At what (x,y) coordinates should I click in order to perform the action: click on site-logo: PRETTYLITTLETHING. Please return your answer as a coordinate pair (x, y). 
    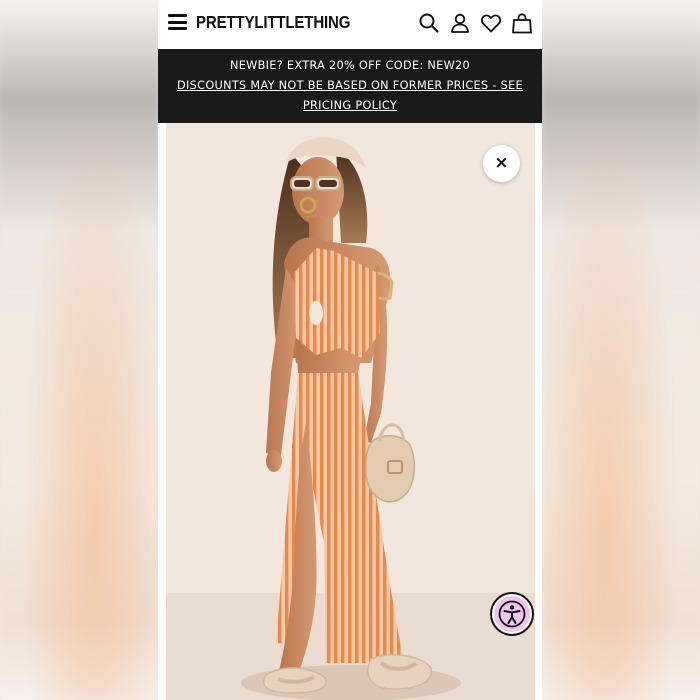
    Looking at the image, I should click on (273, 22).